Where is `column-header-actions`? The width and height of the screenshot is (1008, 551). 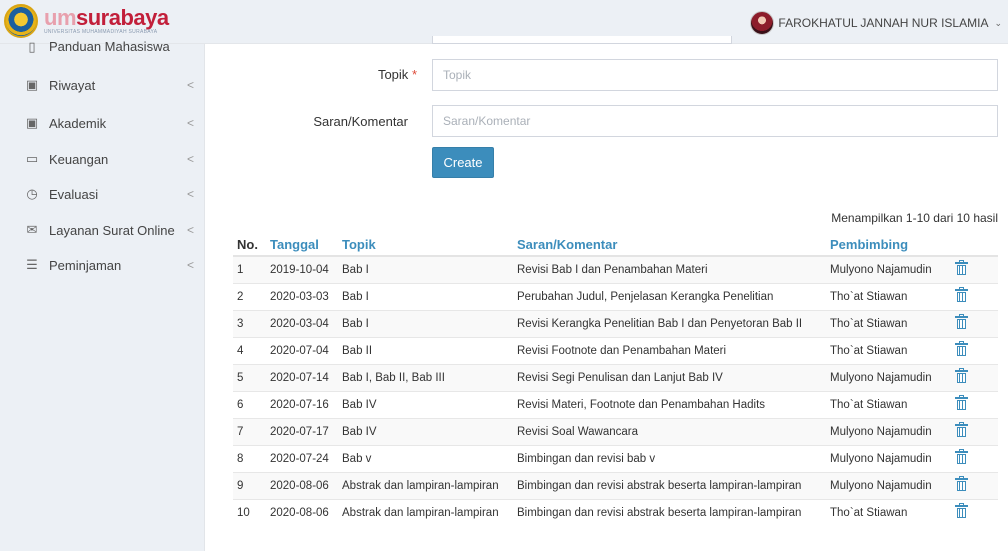
column-header-actions is located at coordinates (974, 243).